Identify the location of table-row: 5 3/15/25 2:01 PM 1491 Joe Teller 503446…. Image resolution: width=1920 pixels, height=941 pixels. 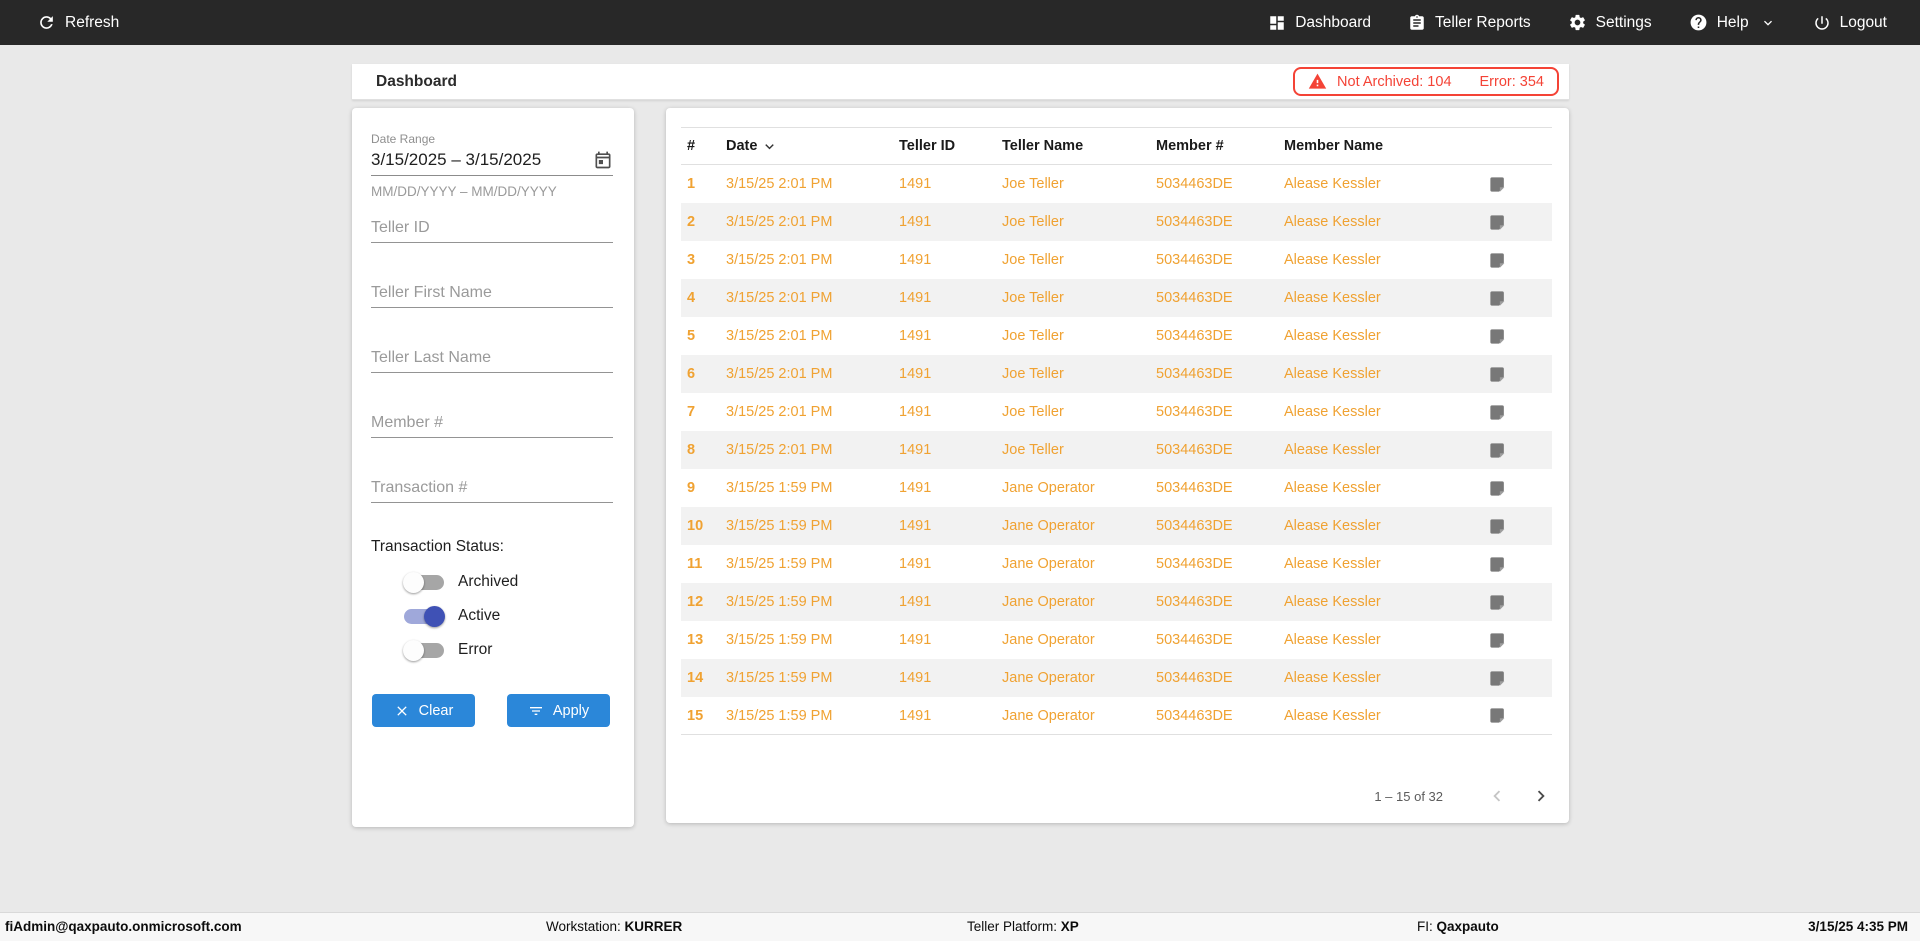
(1116, 336).